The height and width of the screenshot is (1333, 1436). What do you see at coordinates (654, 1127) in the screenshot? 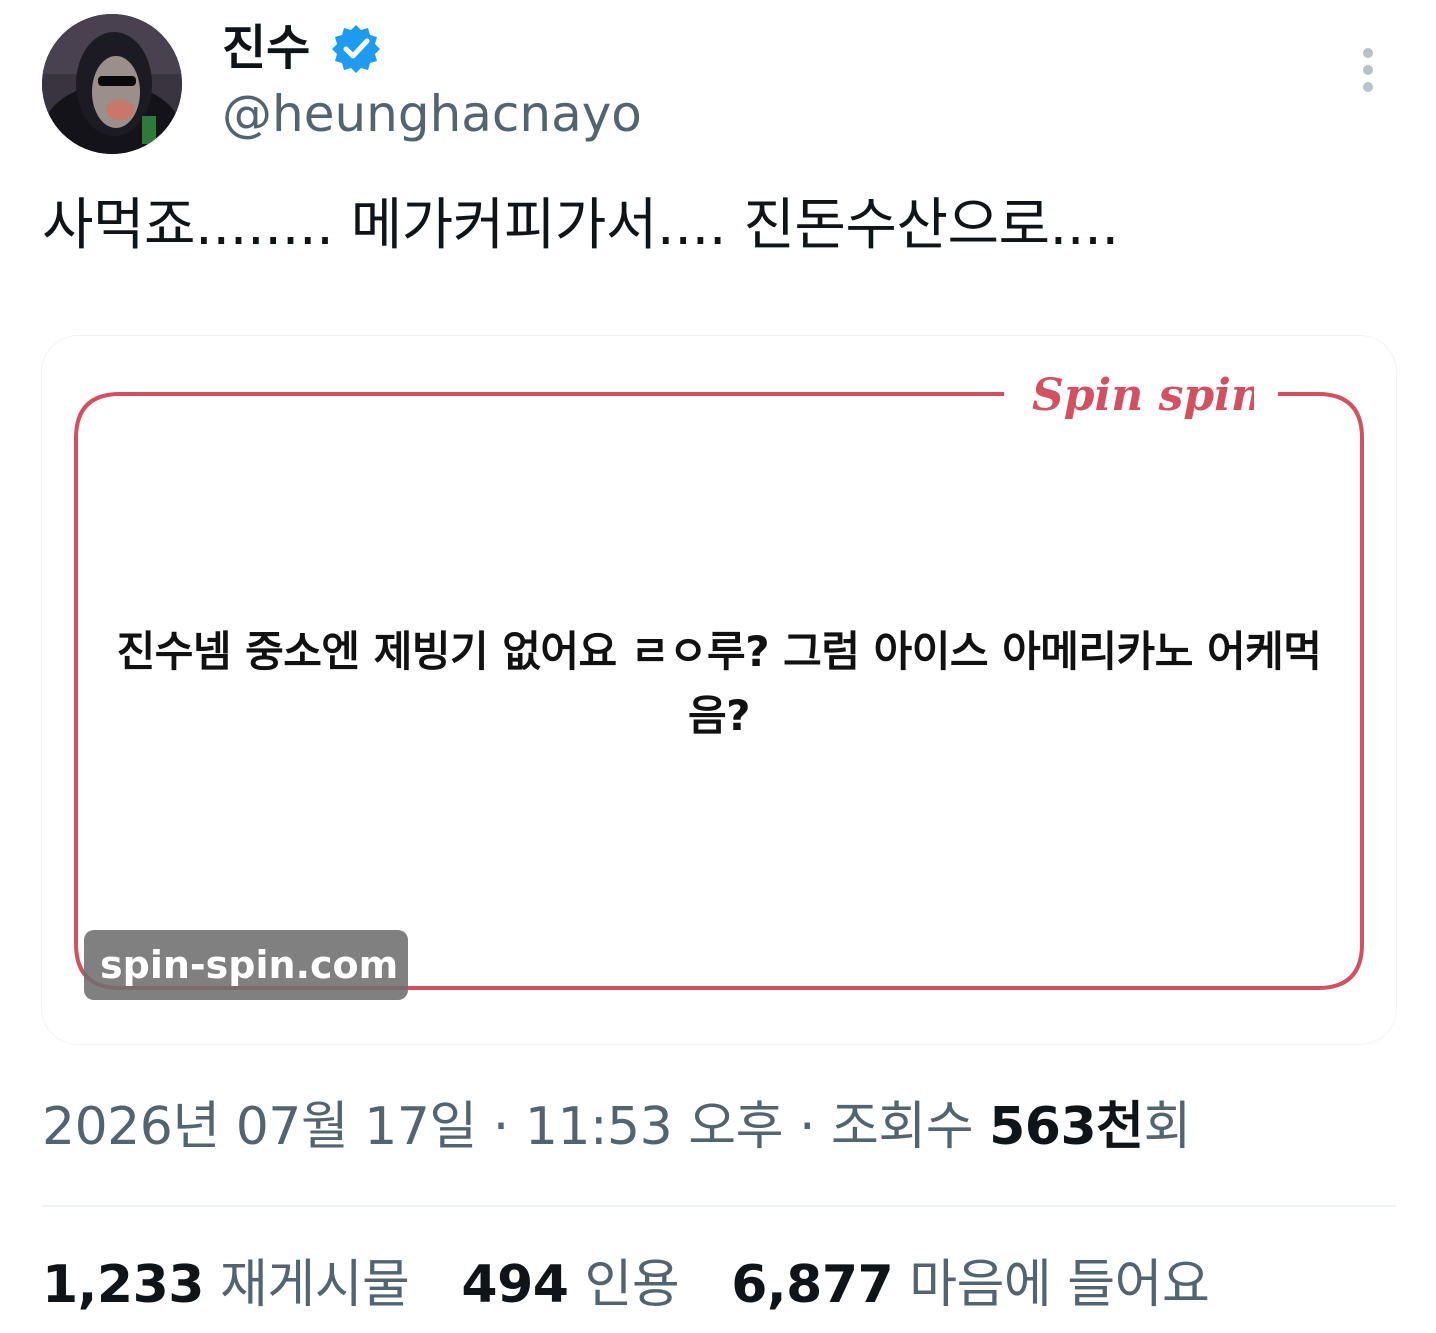
I see `tweet-time: 11:53 오후` at bounding box center [654, 1127].